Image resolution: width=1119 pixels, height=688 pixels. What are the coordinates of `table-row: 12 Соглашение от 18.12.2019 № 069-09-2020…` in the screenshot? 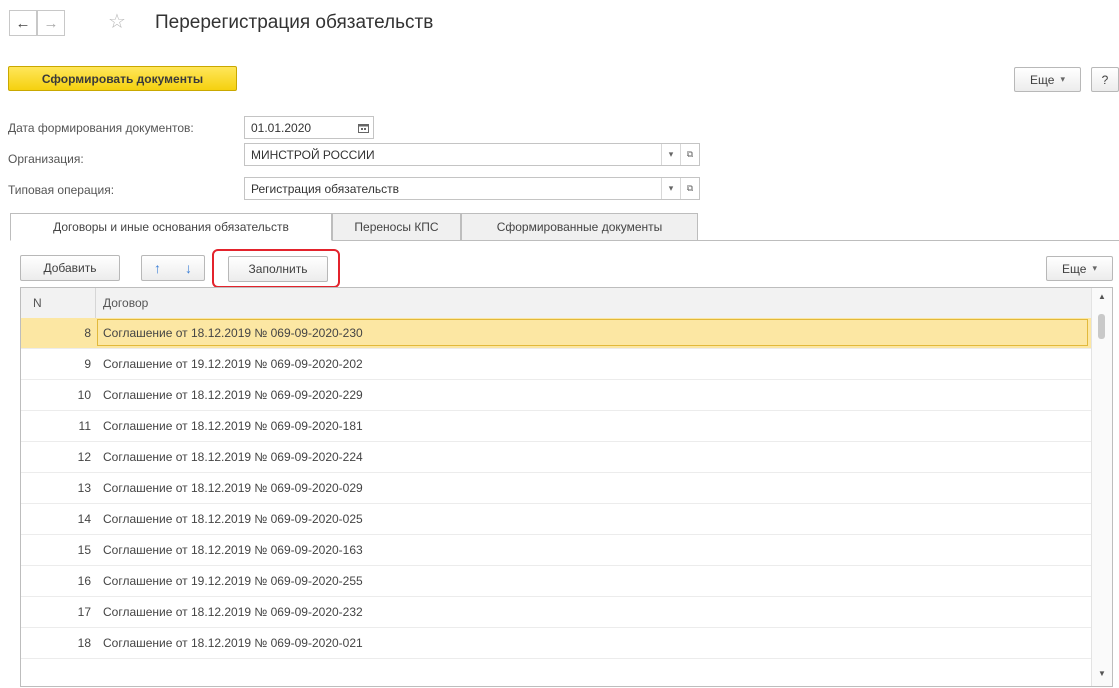 It's located at (557, 457).